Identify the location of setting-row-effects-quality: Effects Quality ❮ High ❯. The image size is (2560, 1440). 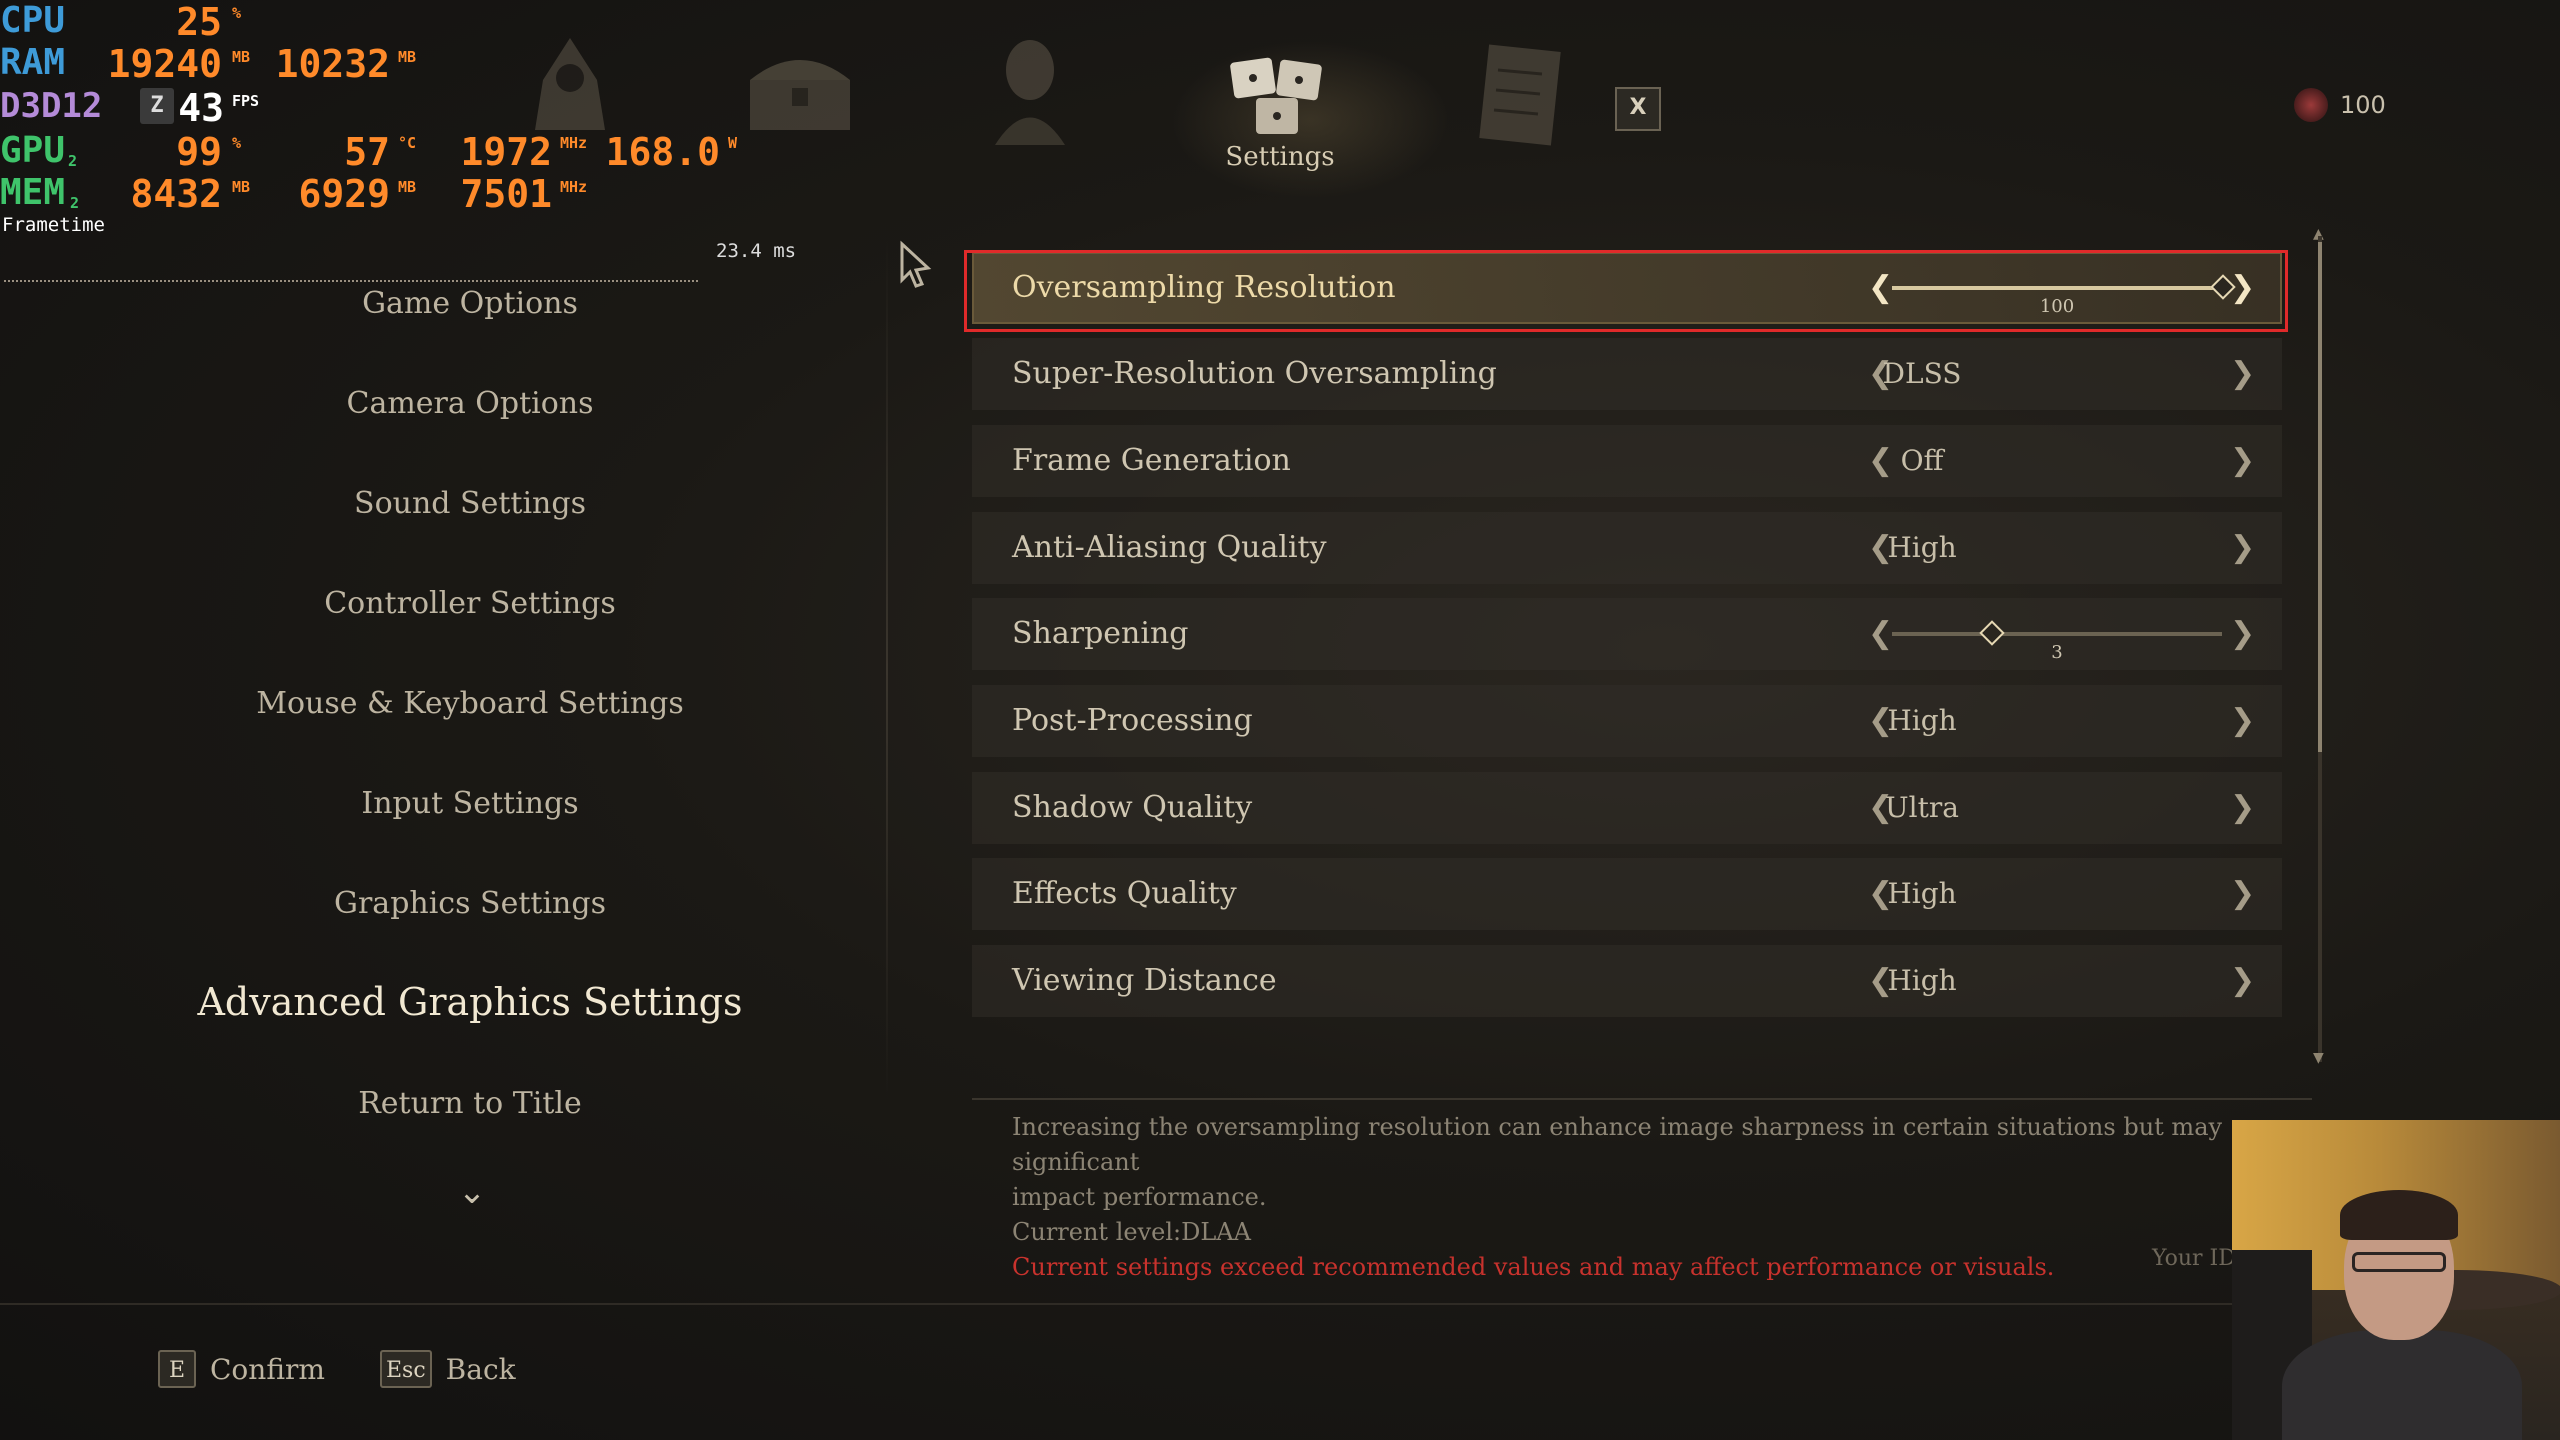
(1627, 894).